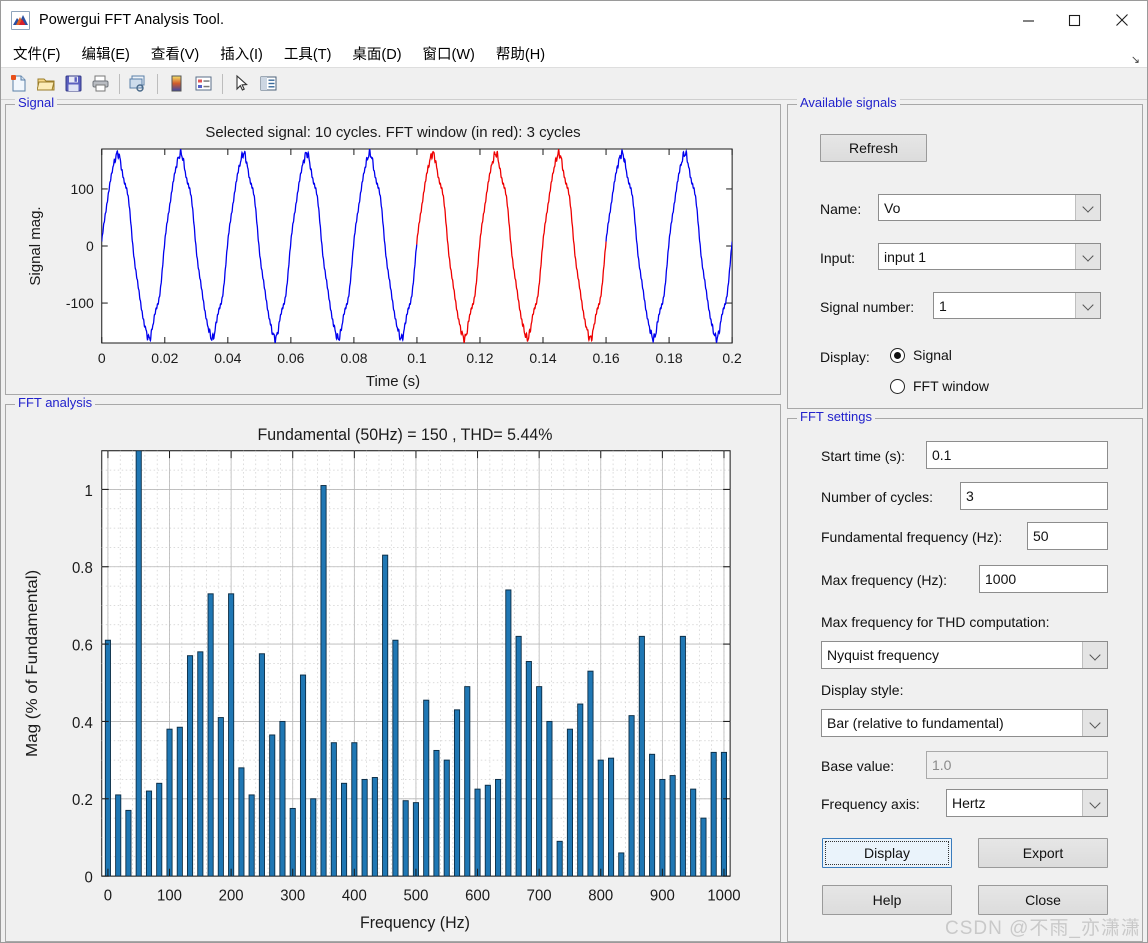  What do you see at coordinates (138, 83) in the screenshot?
I see `link-plot-button` at bounding box center [138, 83].